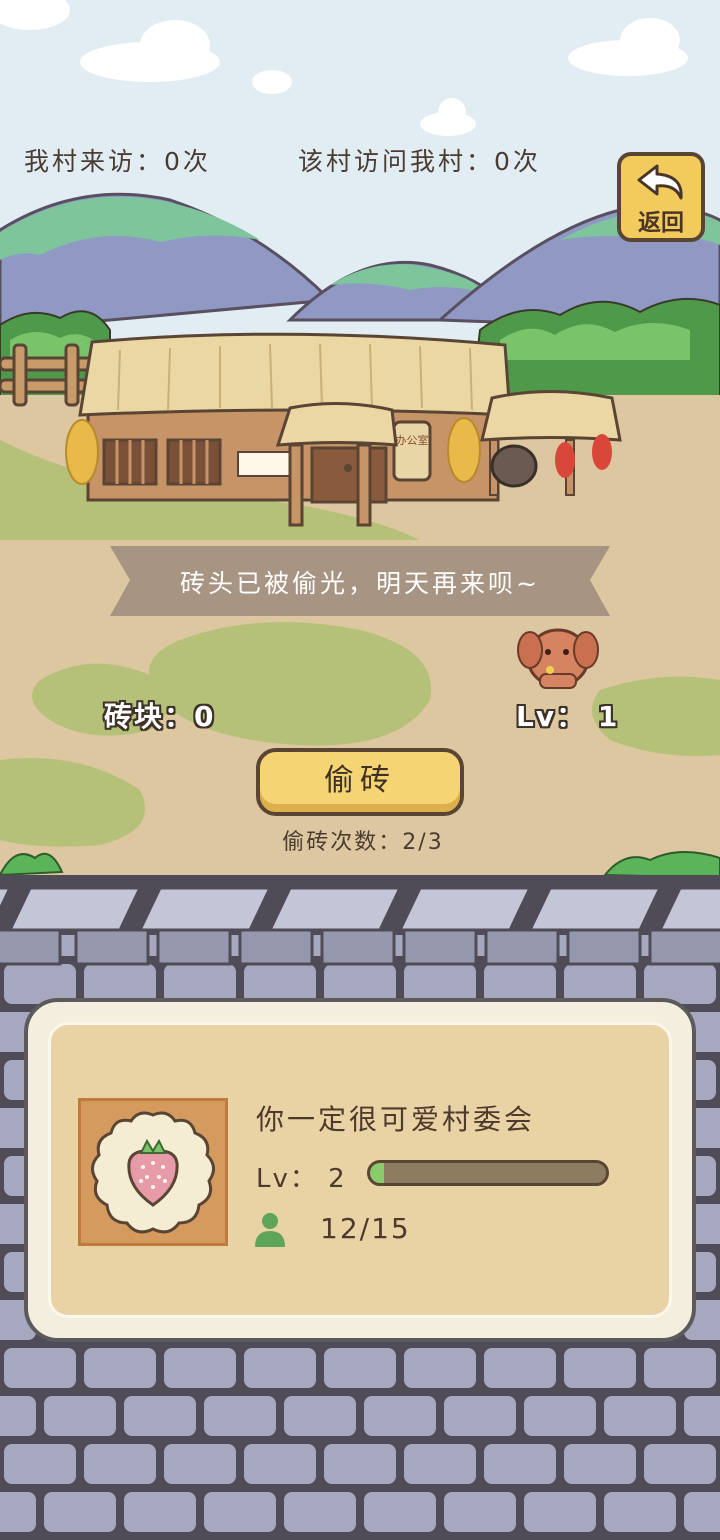 Image resolution: width=720 pixels, height=1540 pixels. Describe the element at coordinates (488, 1173) in the screenshot. I see `village-level-progress-bar` at that location.